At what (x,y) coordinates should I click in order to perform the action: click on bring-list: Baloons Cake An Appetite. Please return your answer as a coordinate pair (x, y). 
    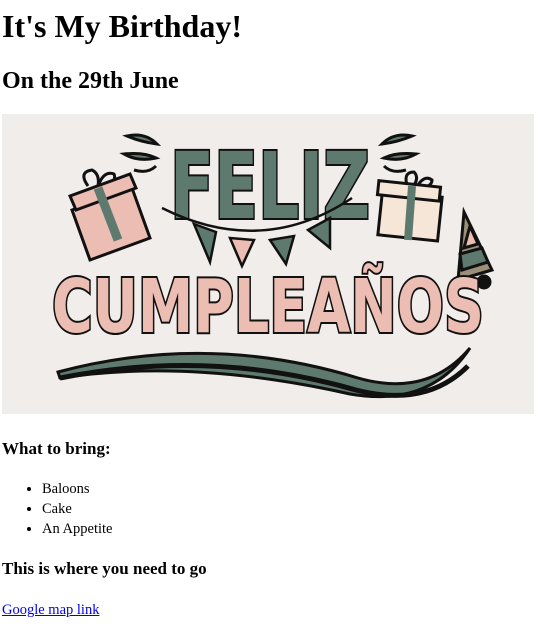
    Looking at the image, I should click on (56, 509).